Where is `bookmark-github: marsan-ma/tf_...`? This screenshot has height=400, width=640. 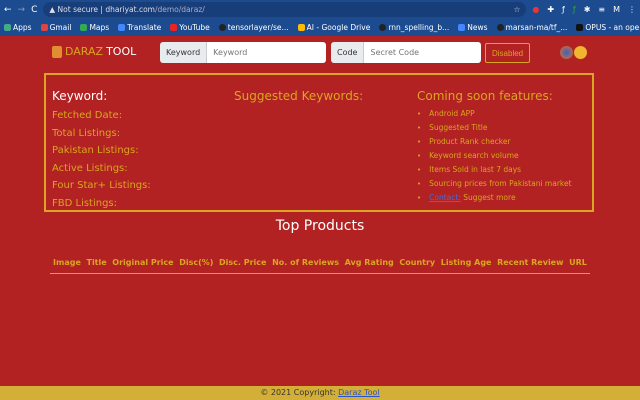 bookmark-github: marsan-ma/tf_... is located at coordinates (531, 27).